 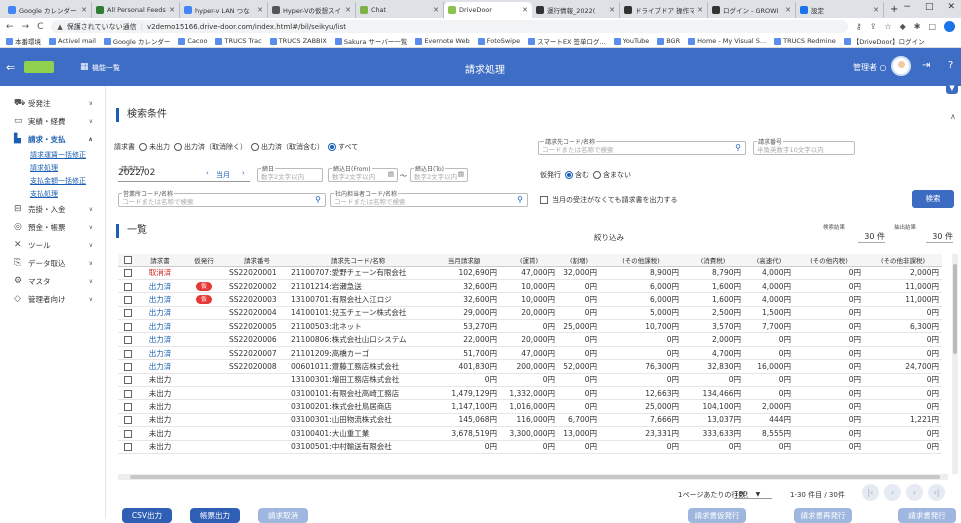 What do you see at coordinates (664, 10) in the screenshot?
I see `browser-tab: ドライブドア 操作マ ✕` at bounding box center [664, 10].